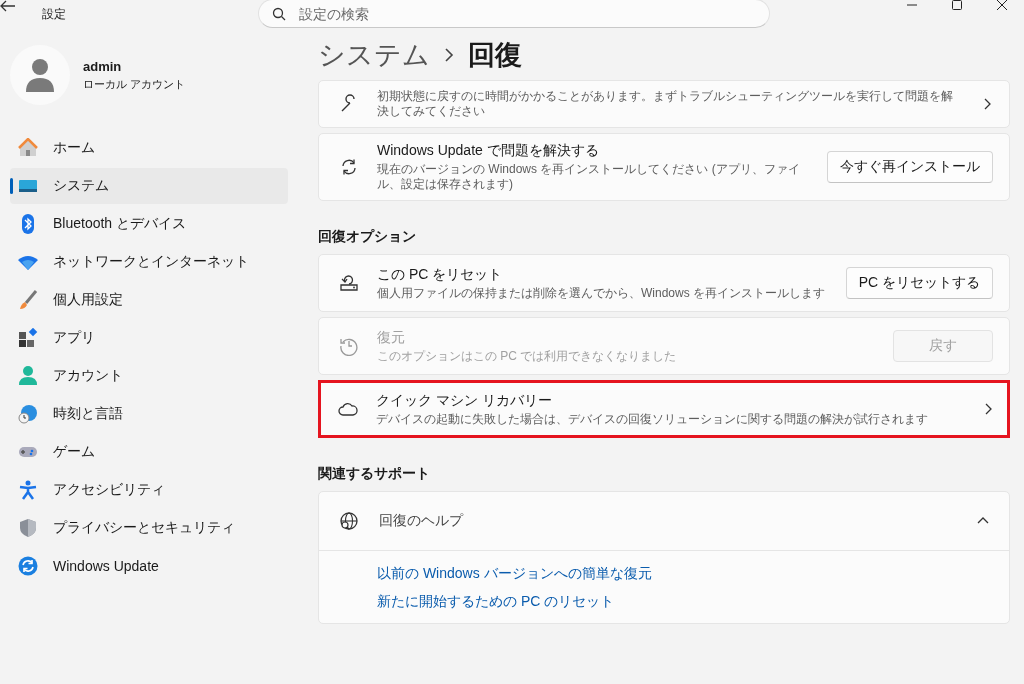 The image size is (1024, 684). Describe the element at coordinates (28, 376) in the screenshot. I see `person-icon` at that location.